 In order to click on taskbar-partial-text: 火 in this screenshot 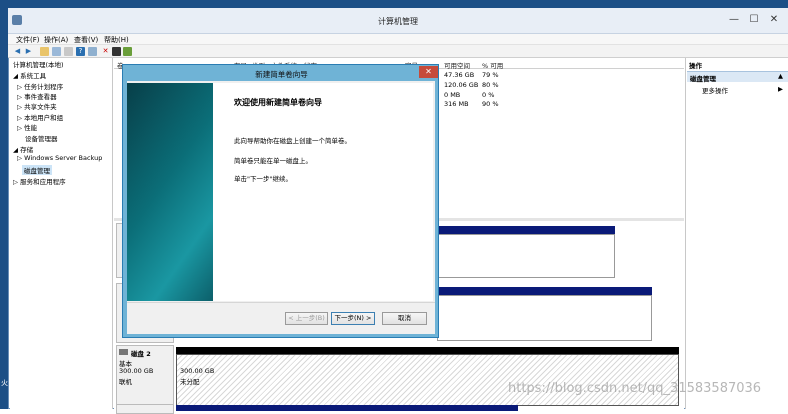, I will do `click(4, 383)`.